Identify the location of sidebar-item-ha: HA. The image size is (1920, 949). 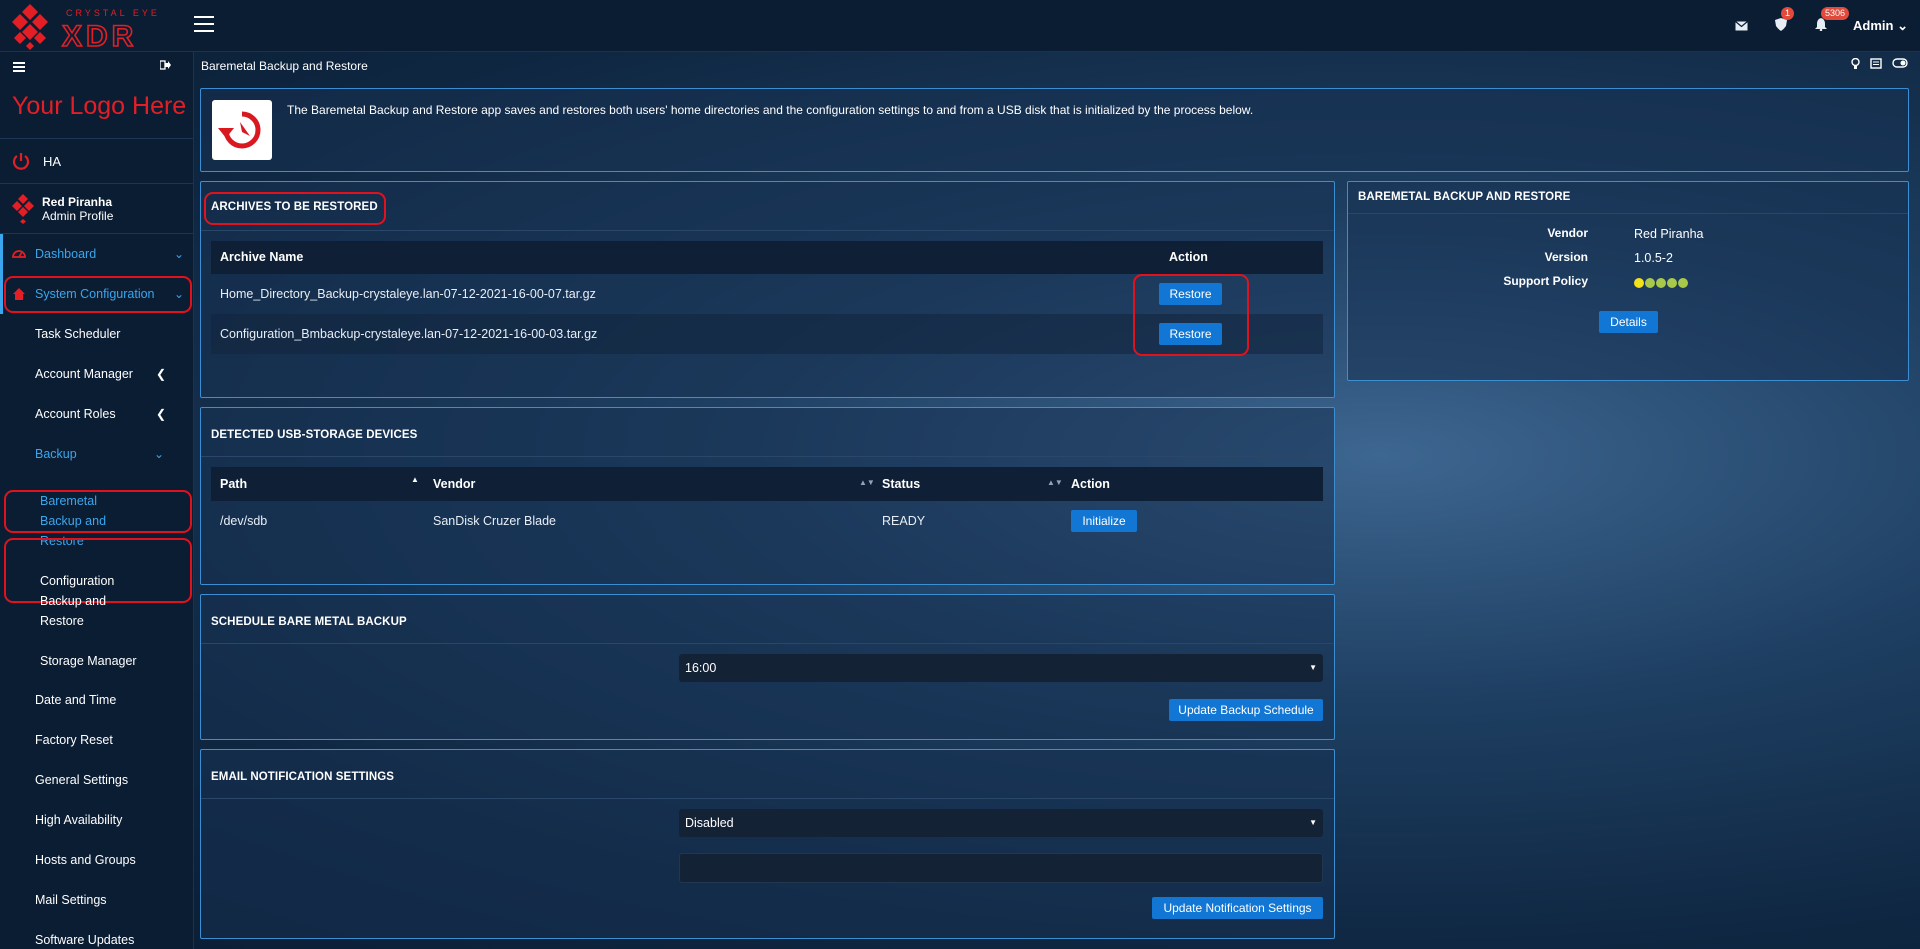
(96, 161).